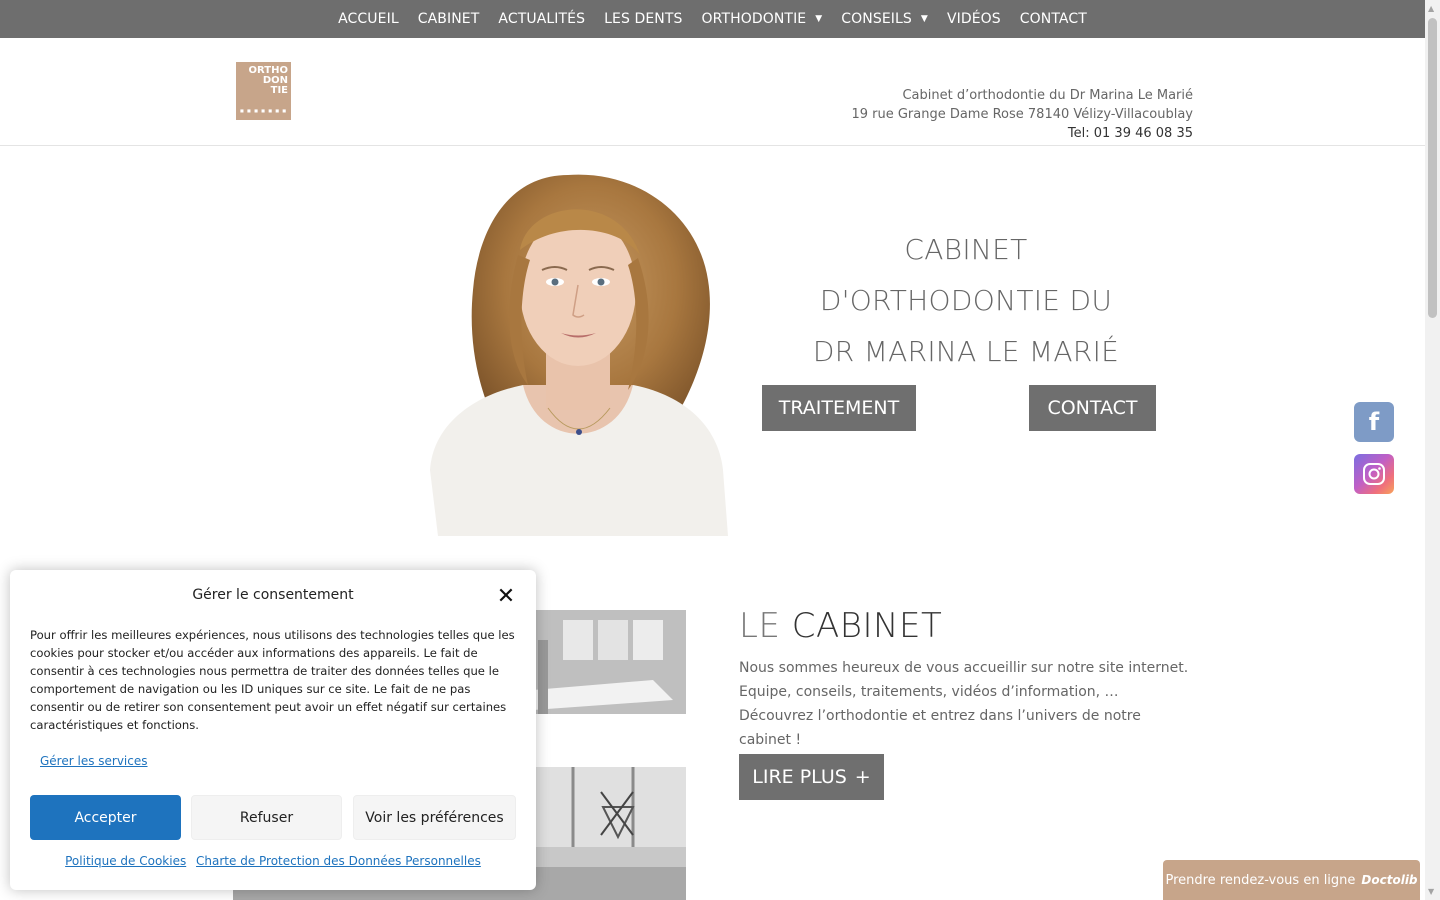 The image size is (1440, 900). I want to click on read-more-label: LIRE PLUS, so click(799, 777).